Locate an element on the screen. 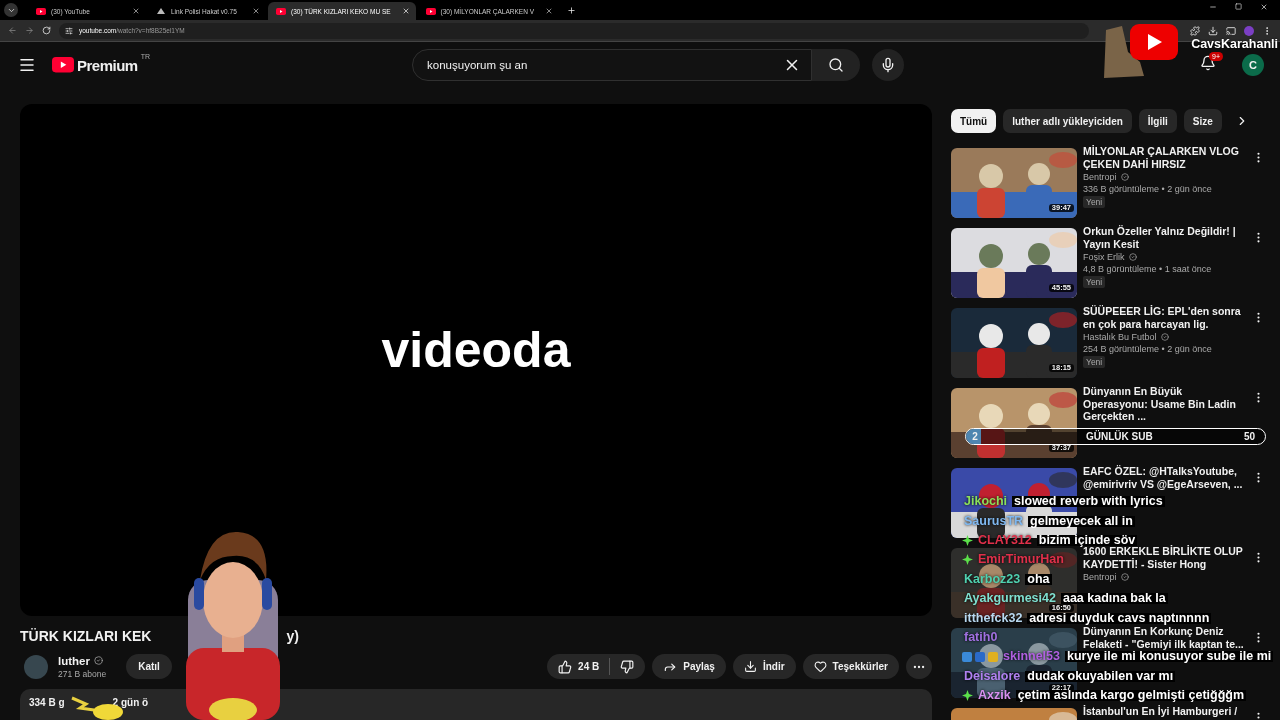 This screenshot has width=1280, height=720. goal-label: GÜNLÜK SUB is located at coordinates (1119, 436).